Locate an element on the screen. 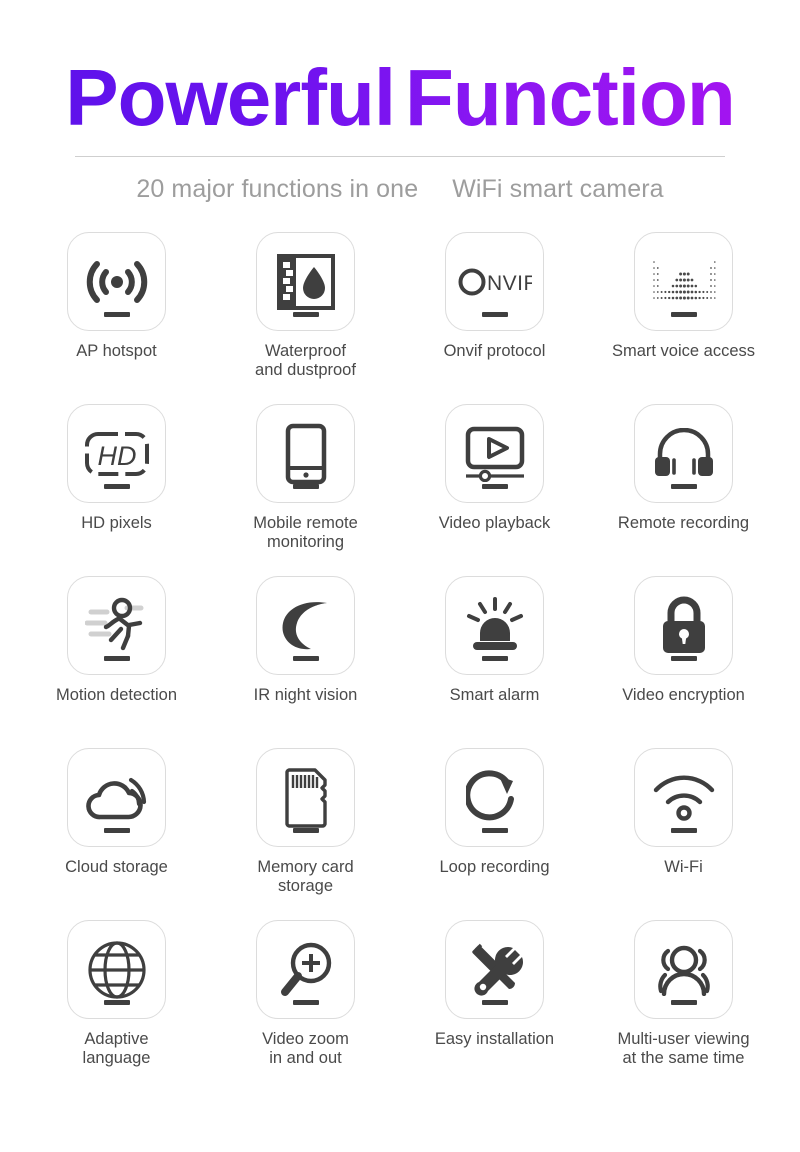  feature-label: Mobile remote monitoring is located at coordinates (305, 533).